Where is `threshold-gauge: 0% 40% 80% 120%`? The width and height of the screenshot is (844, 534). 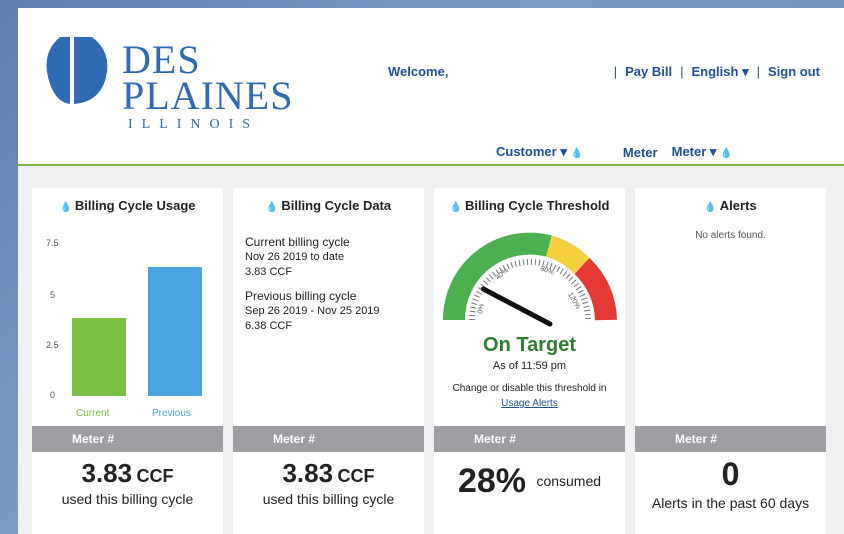
threshold-gauge: 0% 40% 80% 120% is located at coordinates (529, 279).